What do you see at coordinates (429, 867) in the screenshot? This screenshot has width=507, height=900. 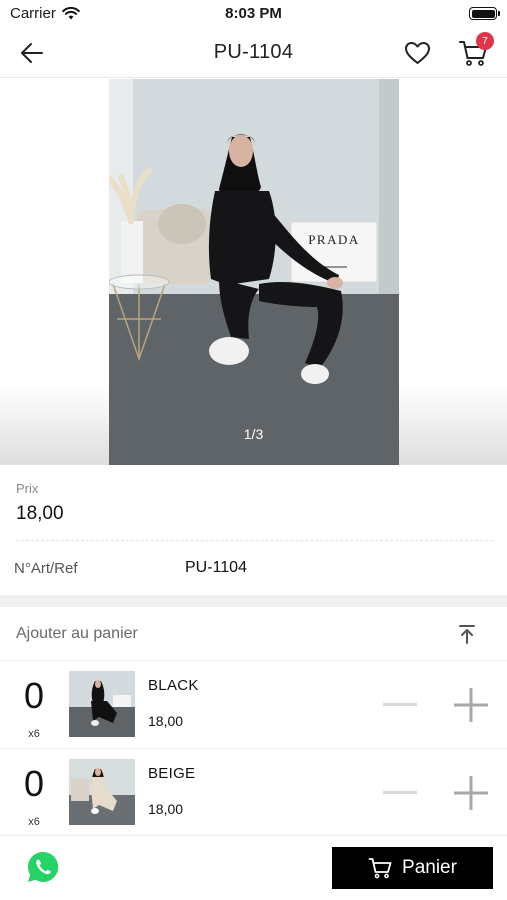 I see `panier-button-label: Panier` at bounding box center [429, 867].